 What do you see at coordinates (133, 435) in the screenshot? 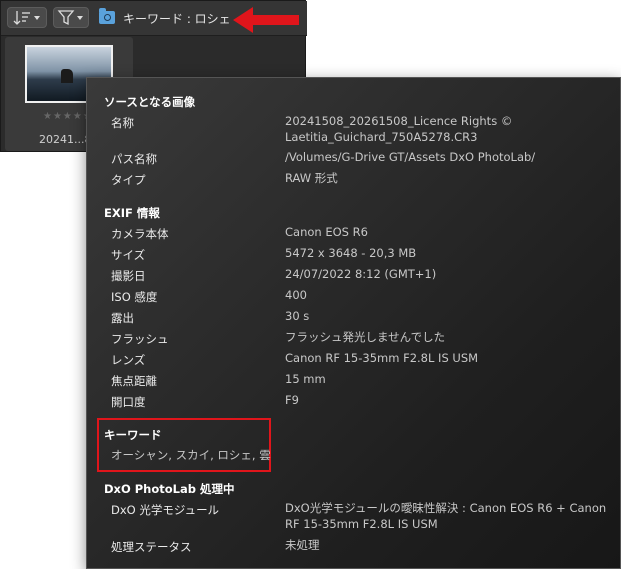
I see `section-title-keywords: キーワード` at bounding box center [133, 435].